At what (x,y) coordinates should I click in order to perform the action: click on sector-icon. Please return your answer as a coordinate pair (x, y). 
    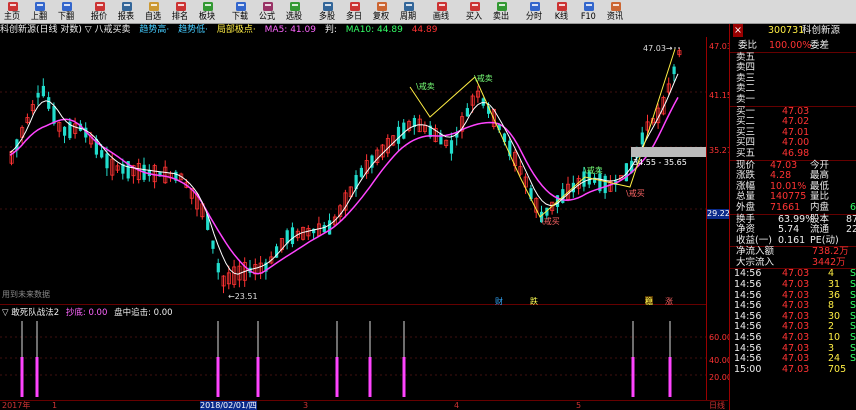
    Looking at the image, I should click on (207, 6).